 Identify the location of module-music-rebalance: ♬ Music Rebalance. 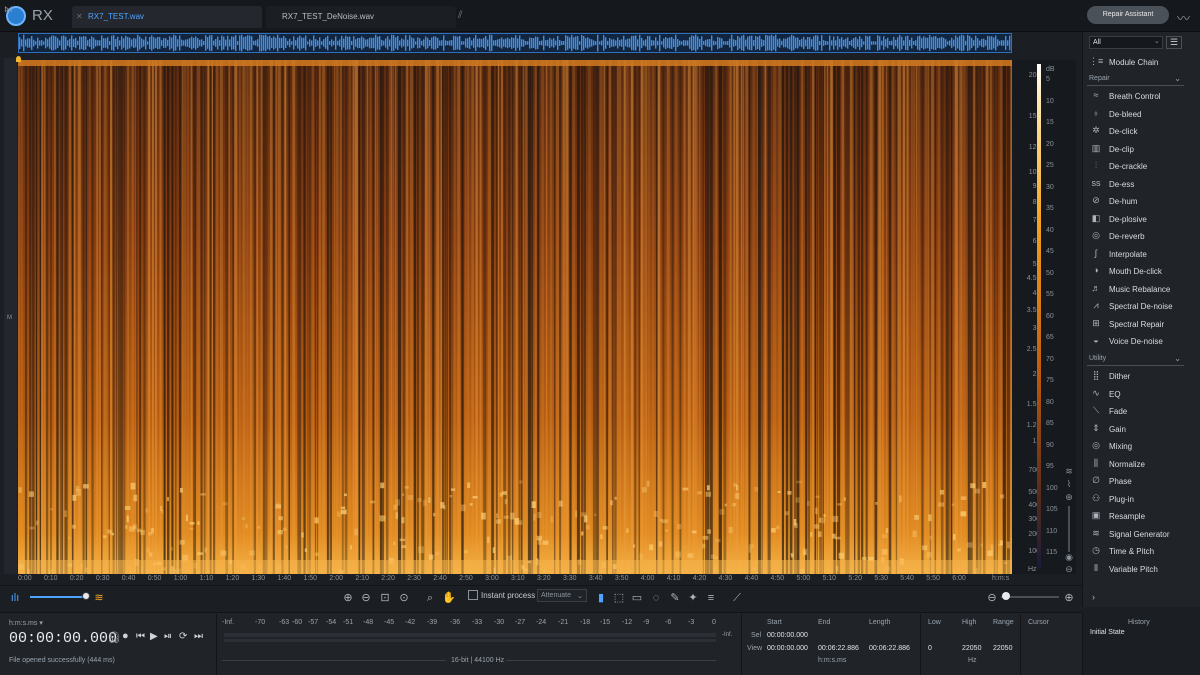
(1136, 290).